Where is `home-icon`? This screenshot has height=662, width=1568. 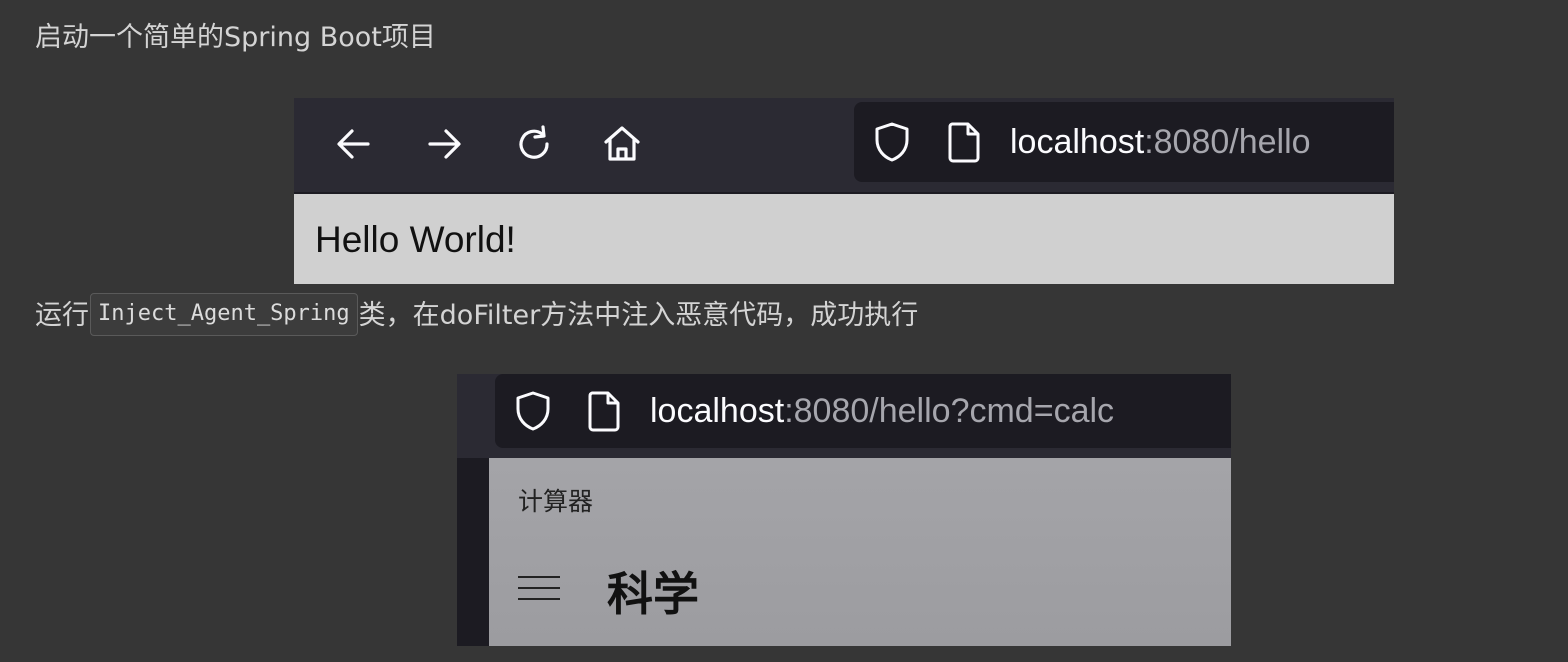 home-icon is located at coordinates (622, 144).